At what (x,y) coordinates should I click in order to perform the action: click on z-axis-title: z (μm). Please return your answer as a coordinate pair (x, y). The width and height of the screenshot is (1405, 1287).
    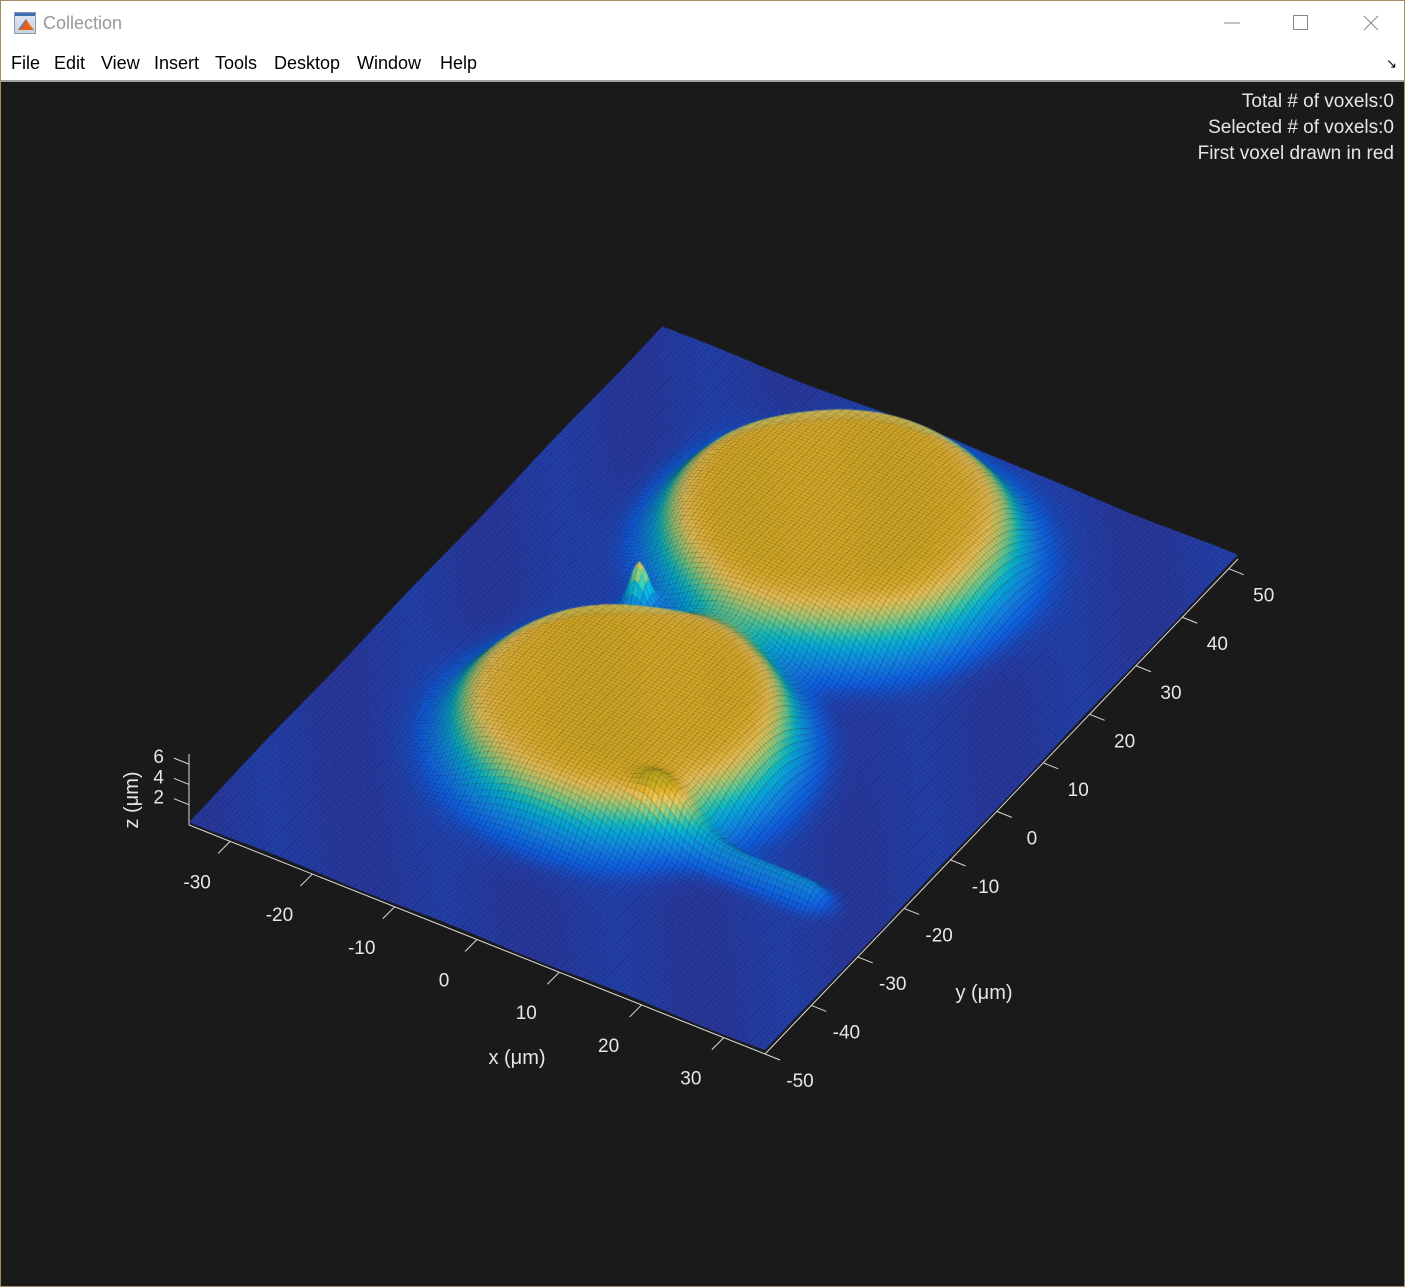
    Looking at the image, I should click on (132, 799).